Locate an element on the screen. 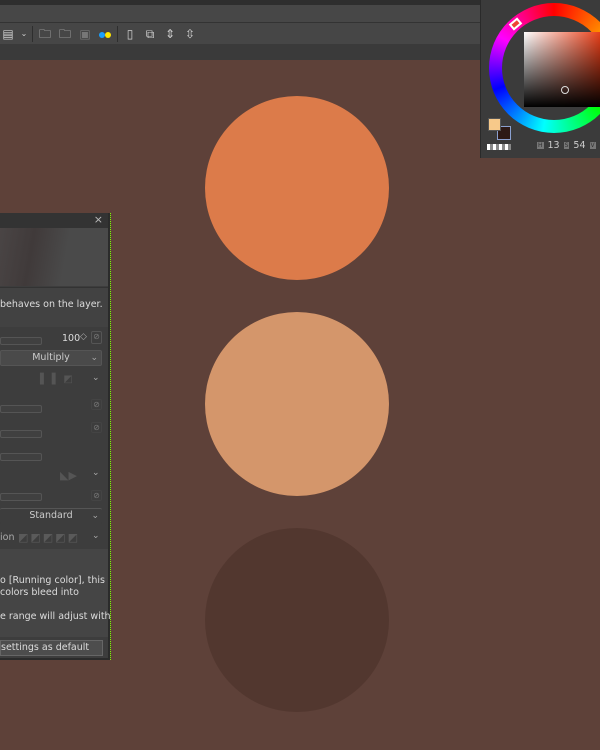  duplicate-icon: ⧉ is located at coordinates (150, 34).